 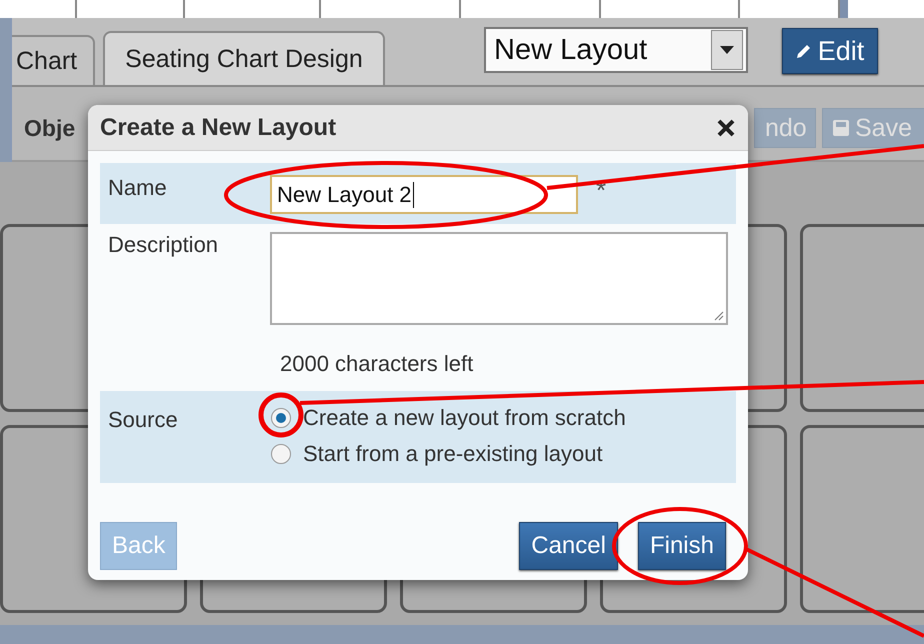 What do you see at coordinates (616, 50) in the screenshot?
I see `layout-dropdown: New Layout` at bounding box center [616, 50].